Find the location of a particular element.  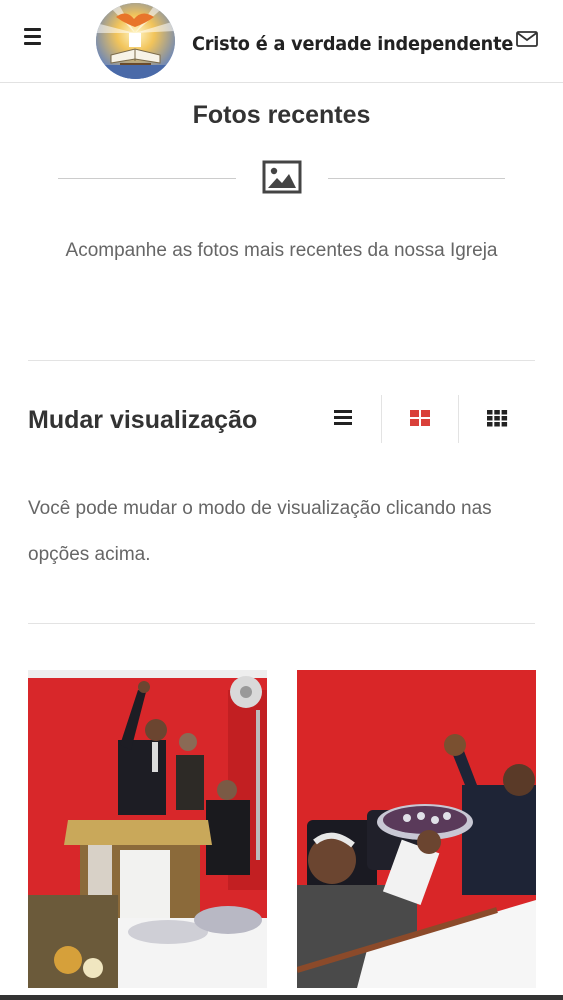

list-view-button is located at coordinates (343, 418).